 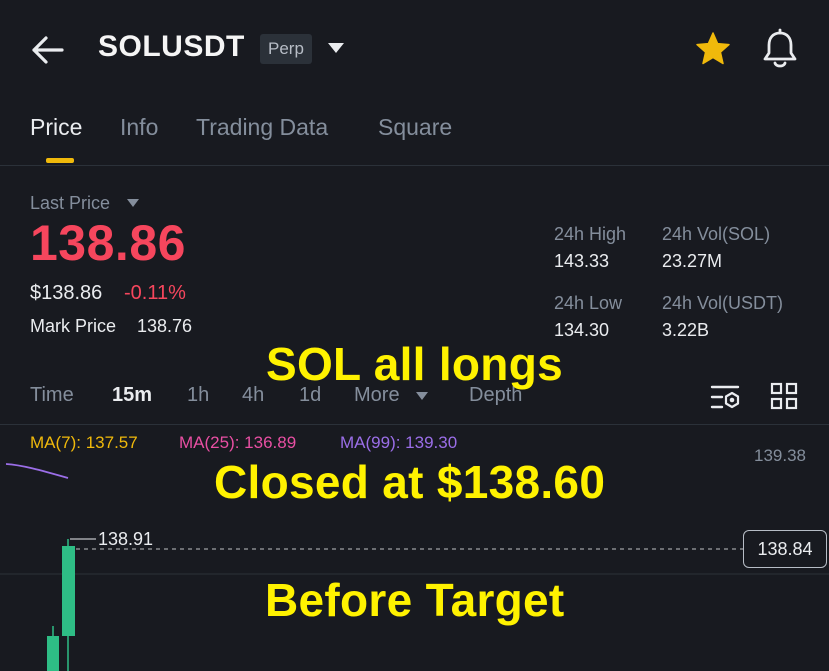 What do you see at coordinates (286, 49) in the screenshot?
I see `contract-type-badge: Perp` at bounding box center [286, 49].